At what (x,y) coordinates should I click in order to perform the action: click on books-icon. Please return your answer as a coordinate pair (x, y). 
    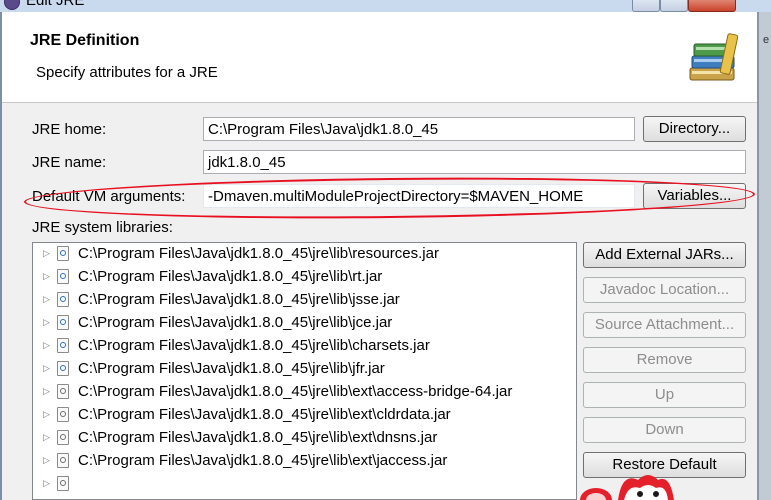
    Looking at the image, I should click on (714, 57).